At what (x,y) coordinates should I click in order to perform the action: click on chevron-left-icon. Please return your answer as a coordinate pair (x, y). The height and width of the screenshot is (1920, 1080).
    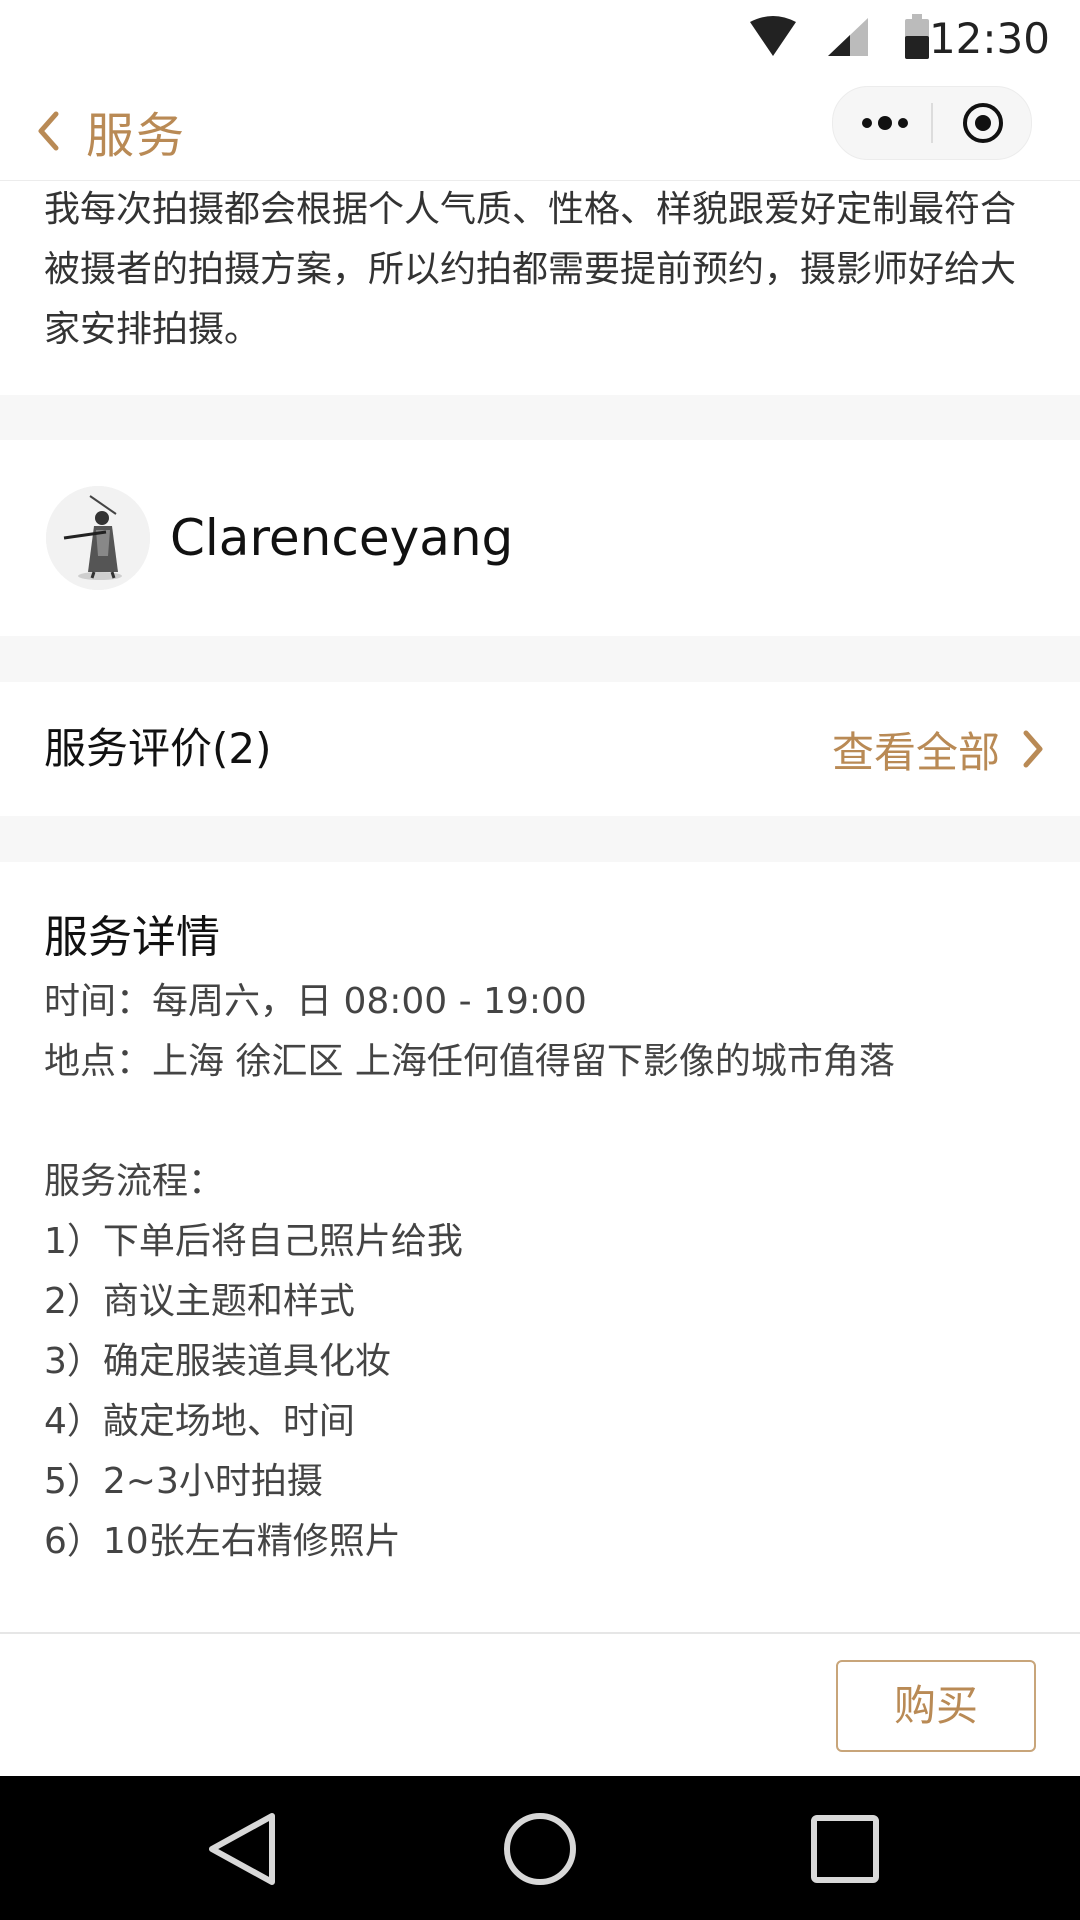
    Looking at the image, I should click on (48, 131).